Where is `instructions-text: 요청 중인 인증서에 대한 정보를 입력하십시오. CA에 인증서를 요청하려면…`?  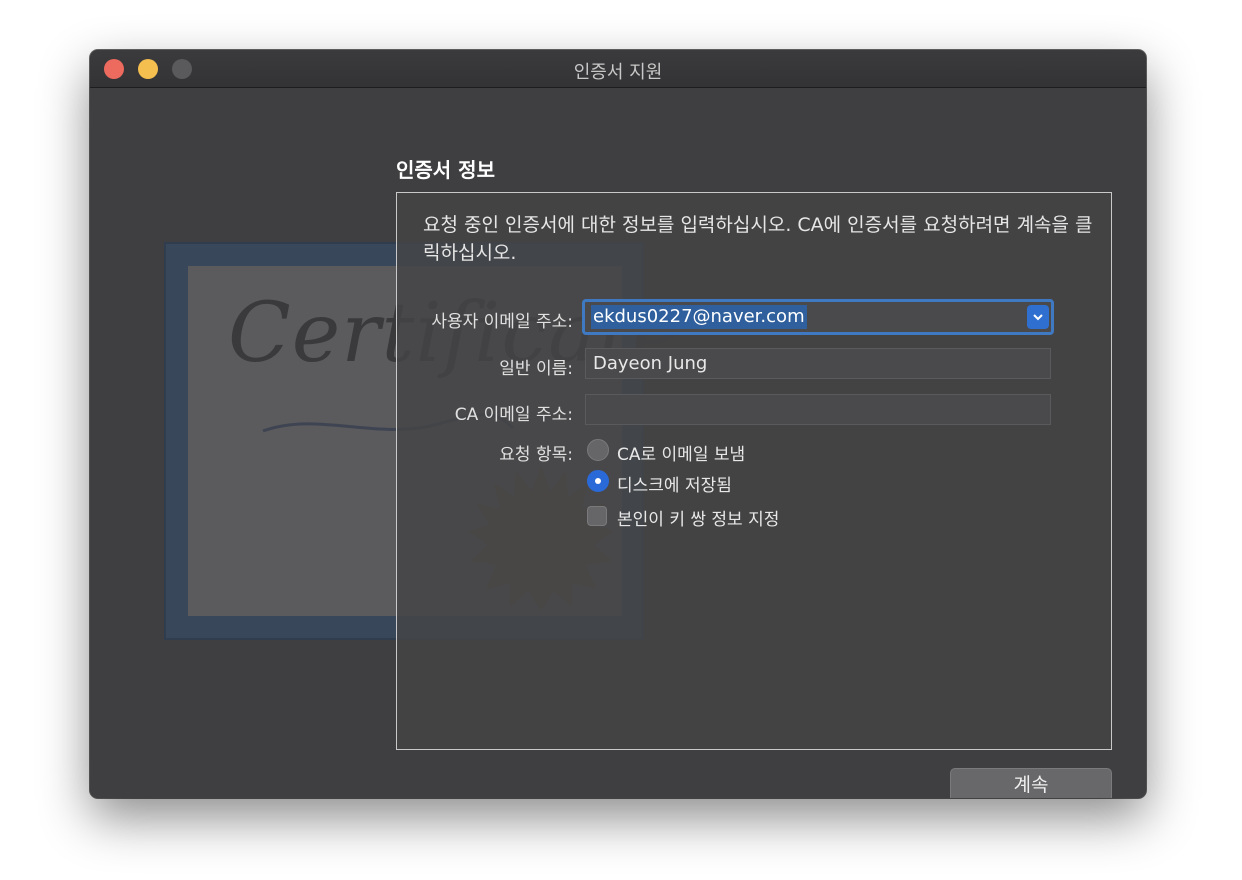
instructions-text: 요청 중인 인증서에 대한 정보를 입력하십시오. CA에 인증서를 요청하려면… is located at coordinates (758, 239).